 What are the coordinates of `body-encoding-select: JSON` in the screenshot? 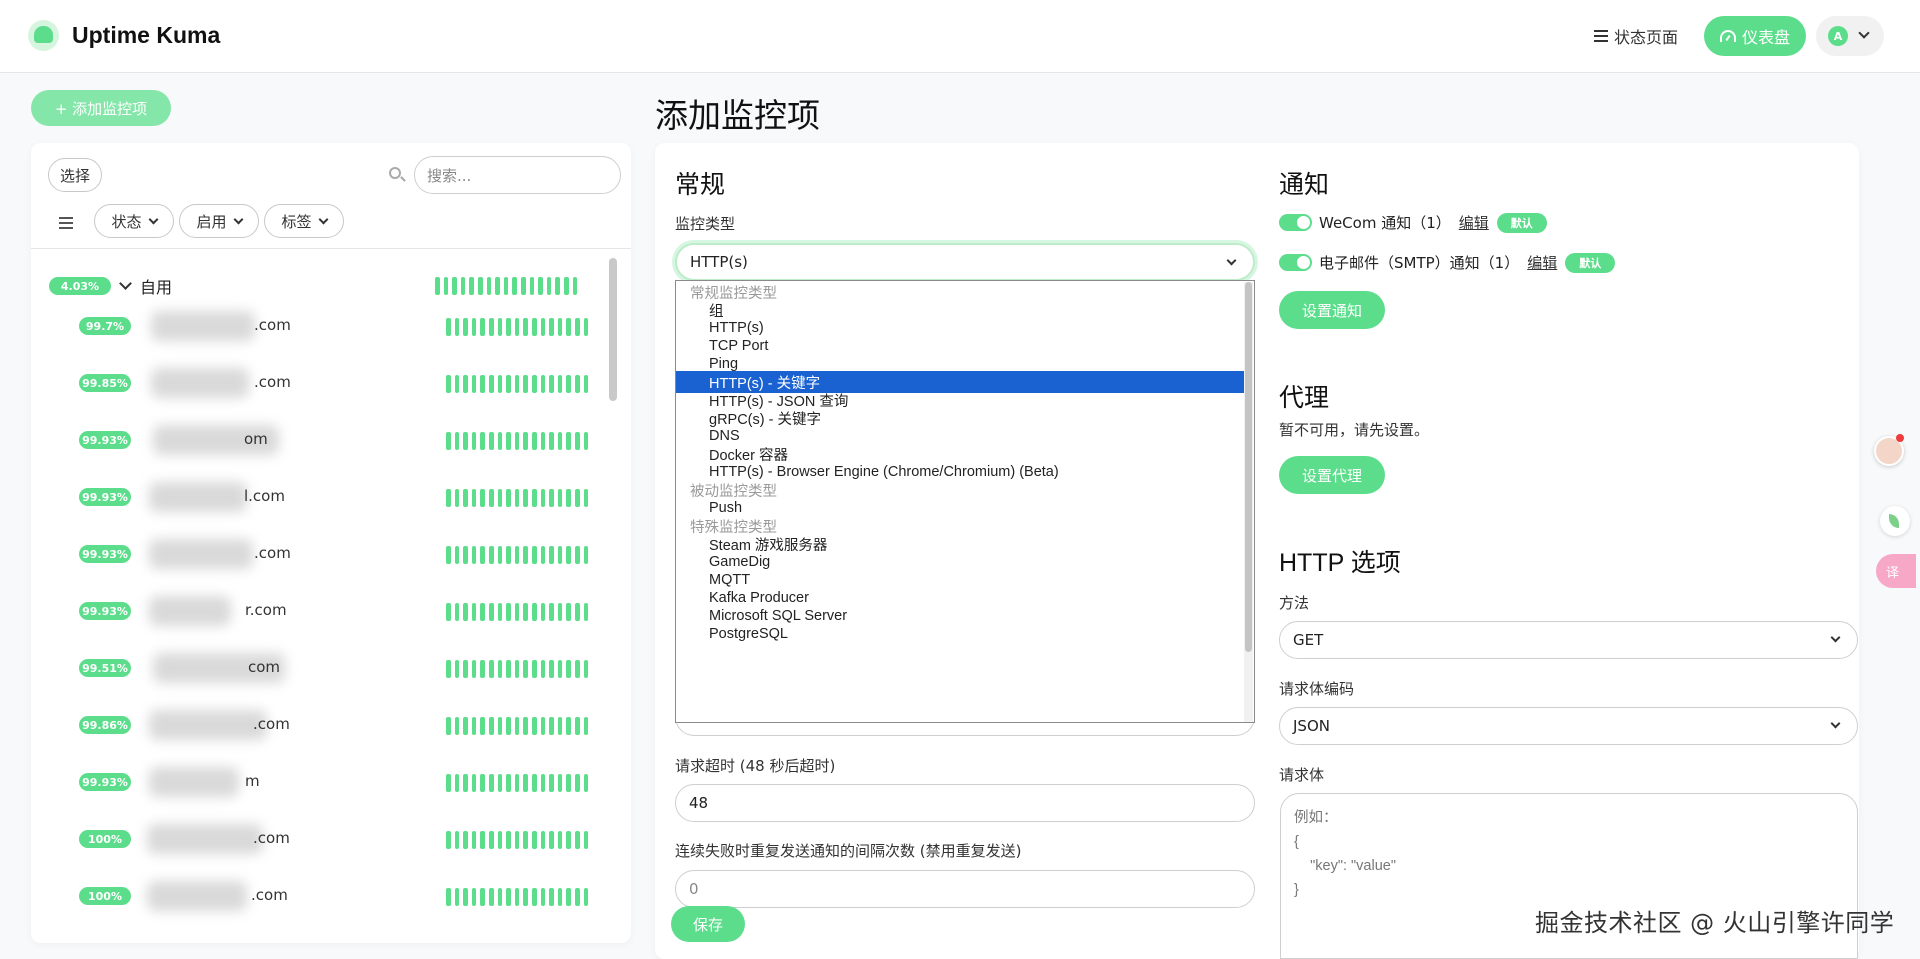 It's located at (1568, 726).